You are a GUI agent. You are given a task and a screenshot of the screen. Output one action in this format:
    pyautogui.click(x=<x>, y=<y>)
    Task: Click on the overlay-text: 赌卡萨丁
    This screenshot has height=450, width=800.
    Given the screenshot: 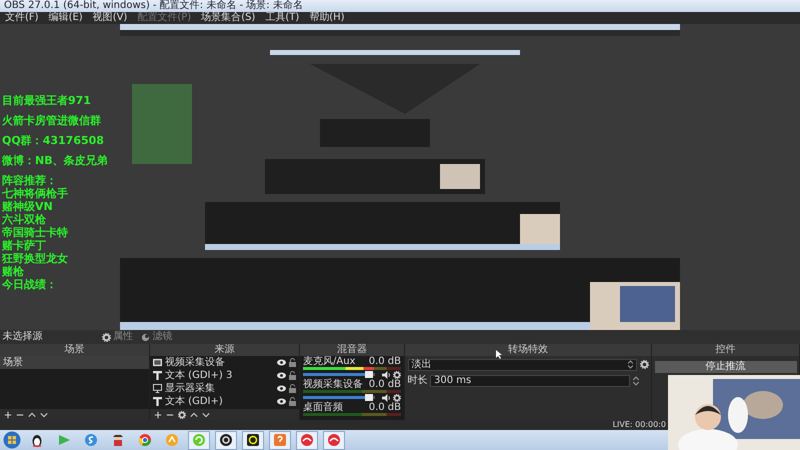 What is the action you would take?
    pyautogui.click(x=24, y=245)
    